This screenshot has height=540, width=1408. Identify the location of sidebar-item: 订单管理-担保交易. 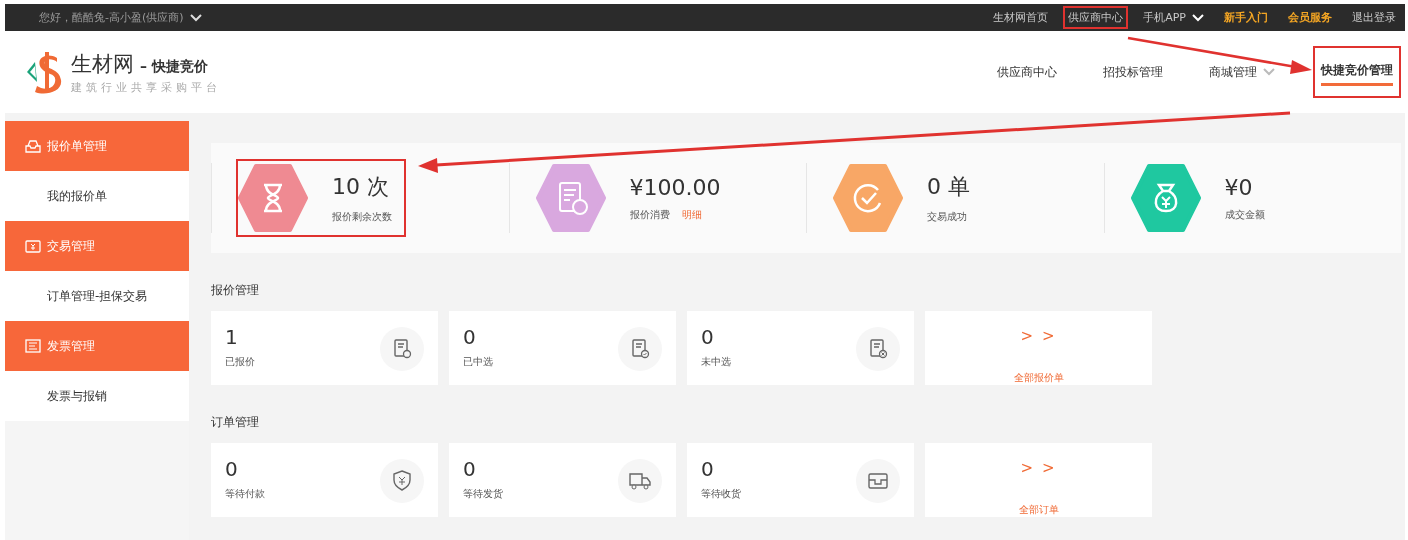
(97, 296).